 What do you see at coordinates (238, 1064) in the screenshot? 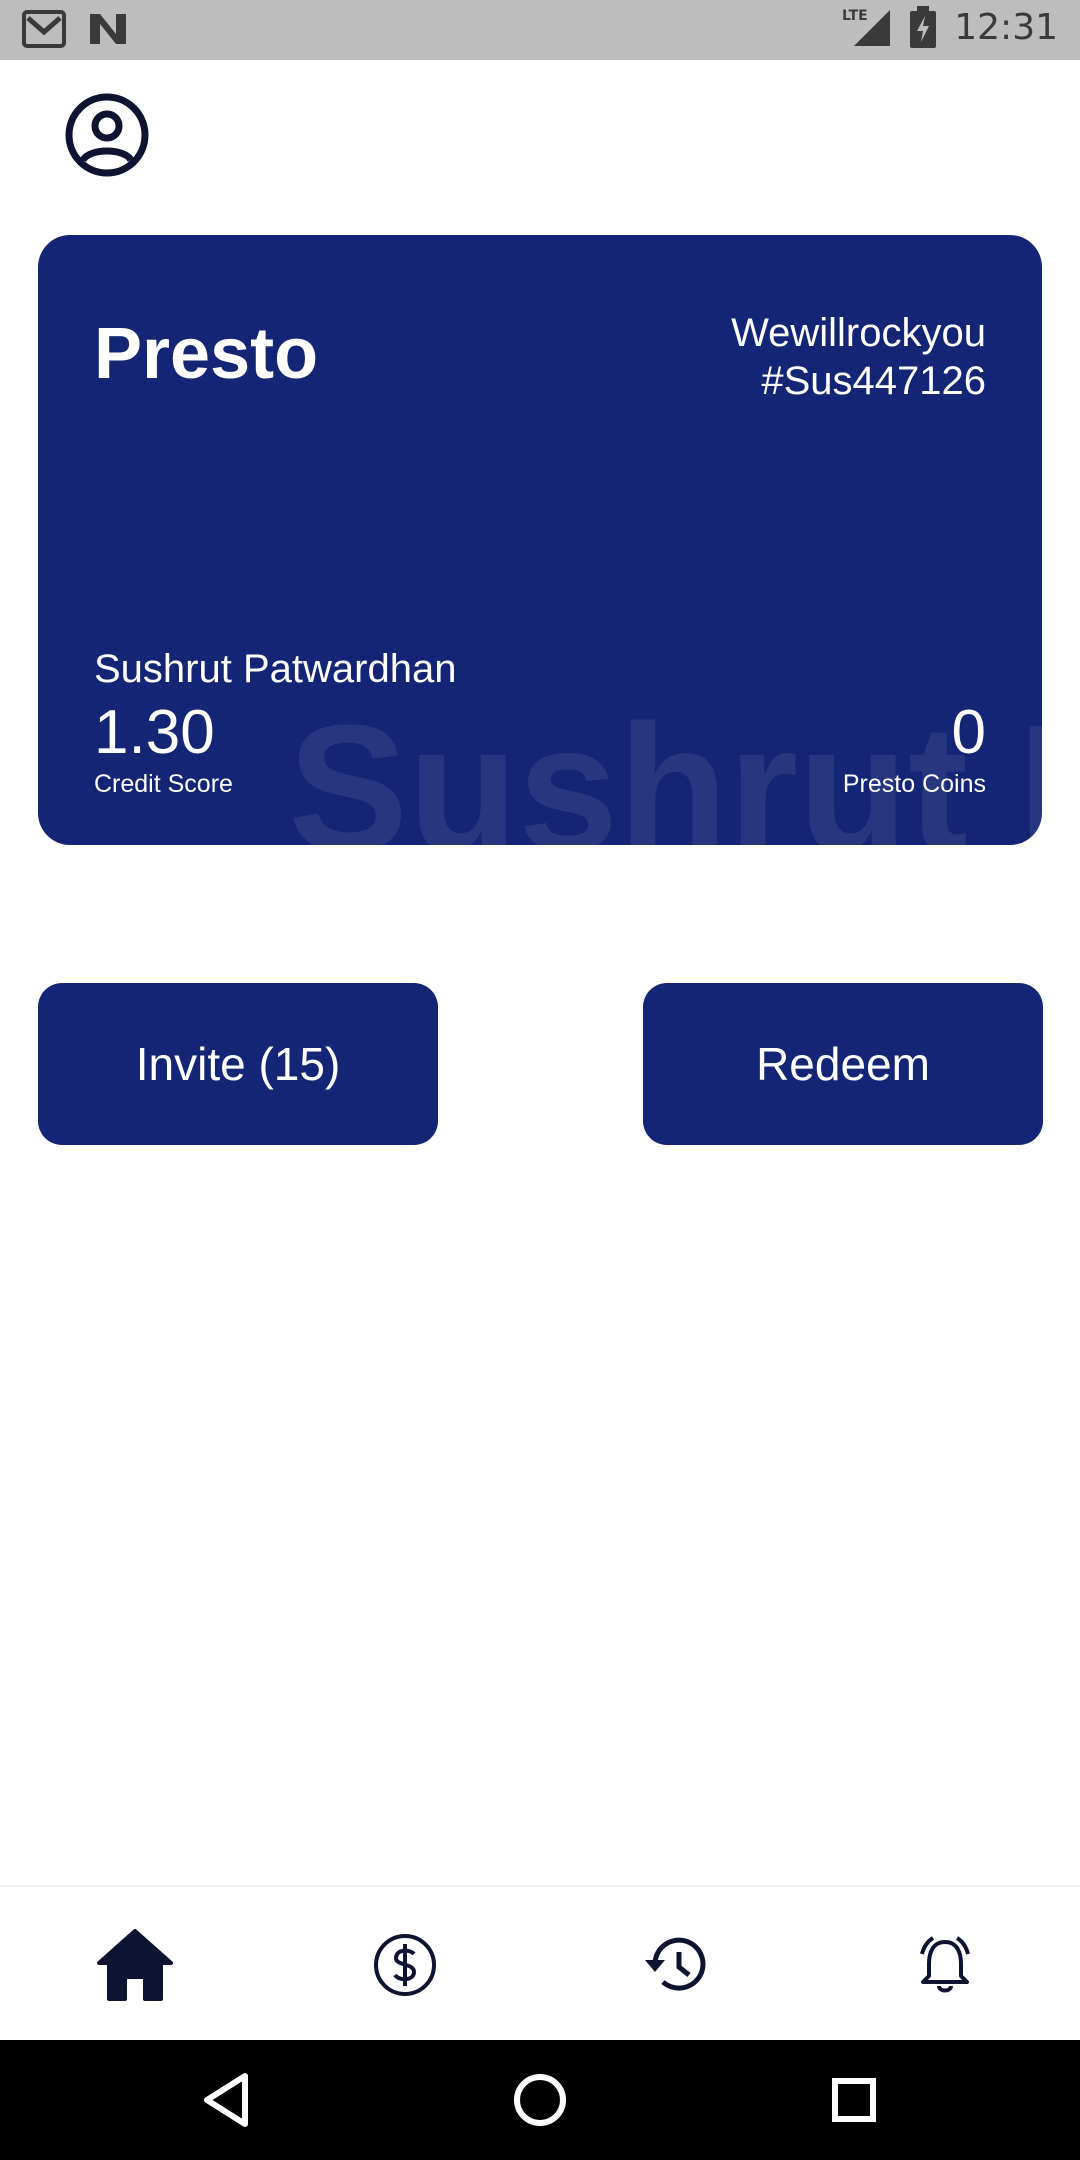
I see `invite-button: Invite (15)` at bounding box center [238, 1064].